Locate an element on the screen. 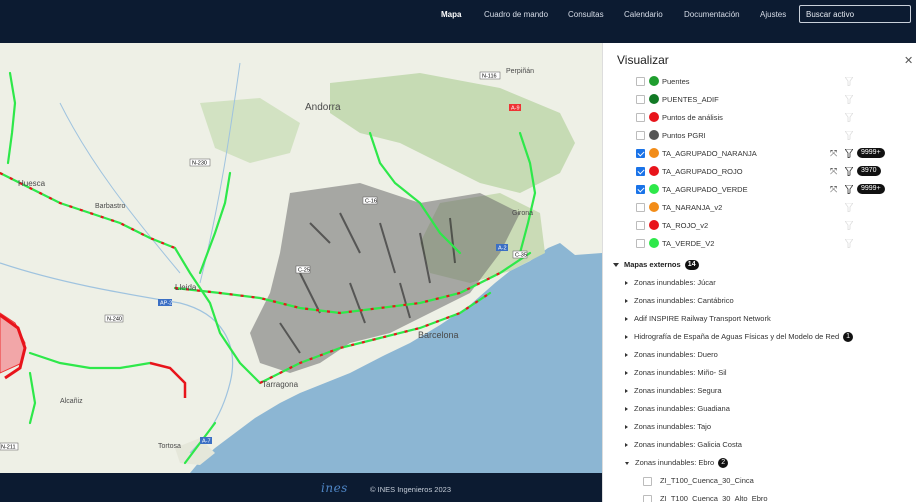  place-barcelona: Barcelona is located at coordinates (438, 335).